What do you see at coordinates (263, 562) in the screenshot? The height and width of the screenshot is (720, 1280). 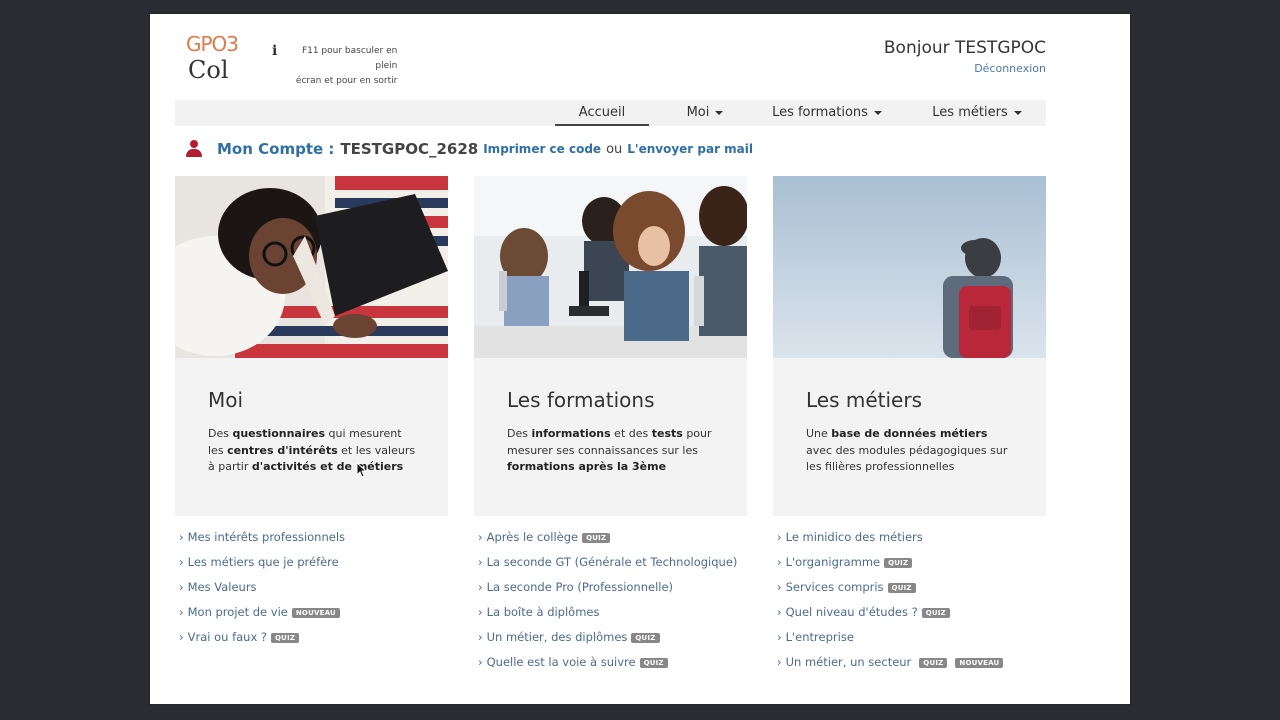 I see `link-label: Les métiers que je préfère` at bounding box center [263, 562].